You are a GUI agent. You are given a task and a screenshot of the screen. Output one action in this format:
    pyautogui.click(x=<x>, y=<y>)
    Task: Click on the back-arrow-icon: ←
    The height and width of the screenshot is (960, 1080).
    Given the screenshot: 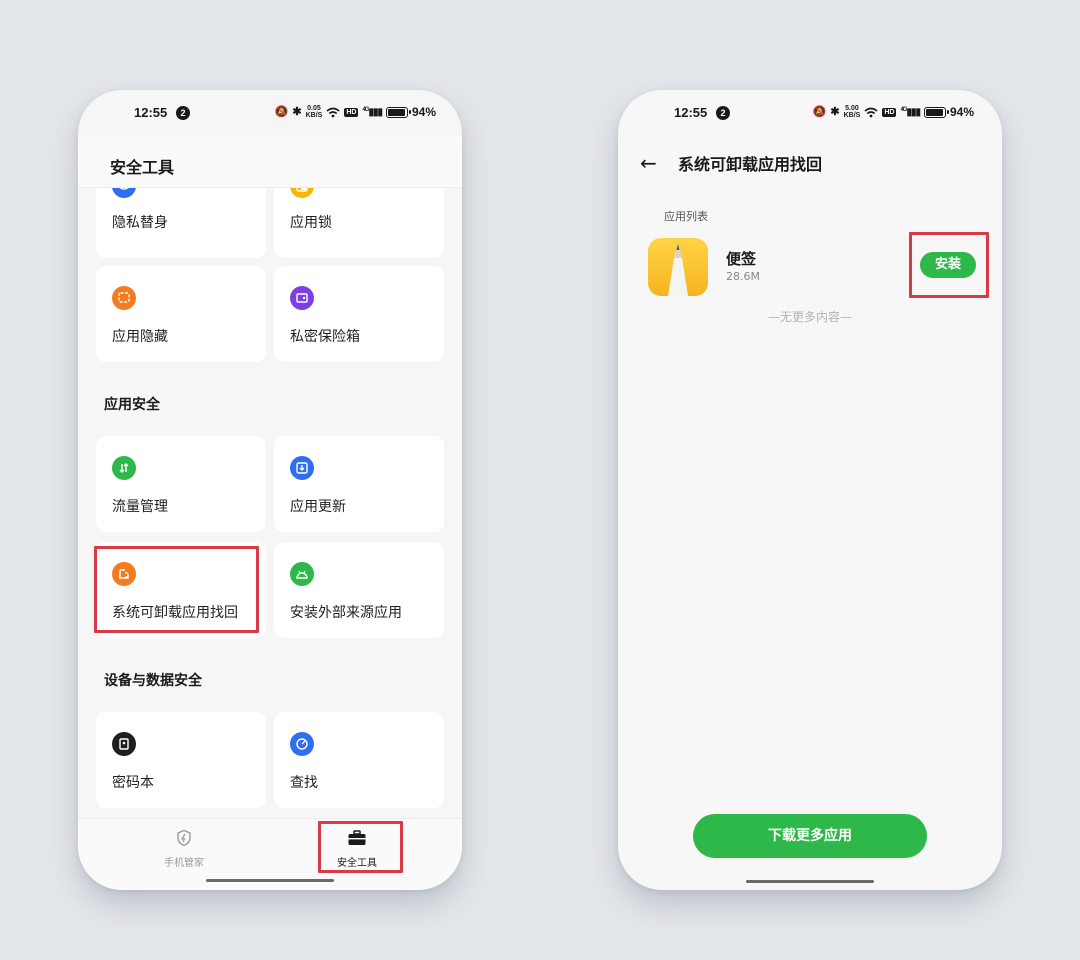 What is the action you would take?
    pyautogui.click(x=655, y=163)
    